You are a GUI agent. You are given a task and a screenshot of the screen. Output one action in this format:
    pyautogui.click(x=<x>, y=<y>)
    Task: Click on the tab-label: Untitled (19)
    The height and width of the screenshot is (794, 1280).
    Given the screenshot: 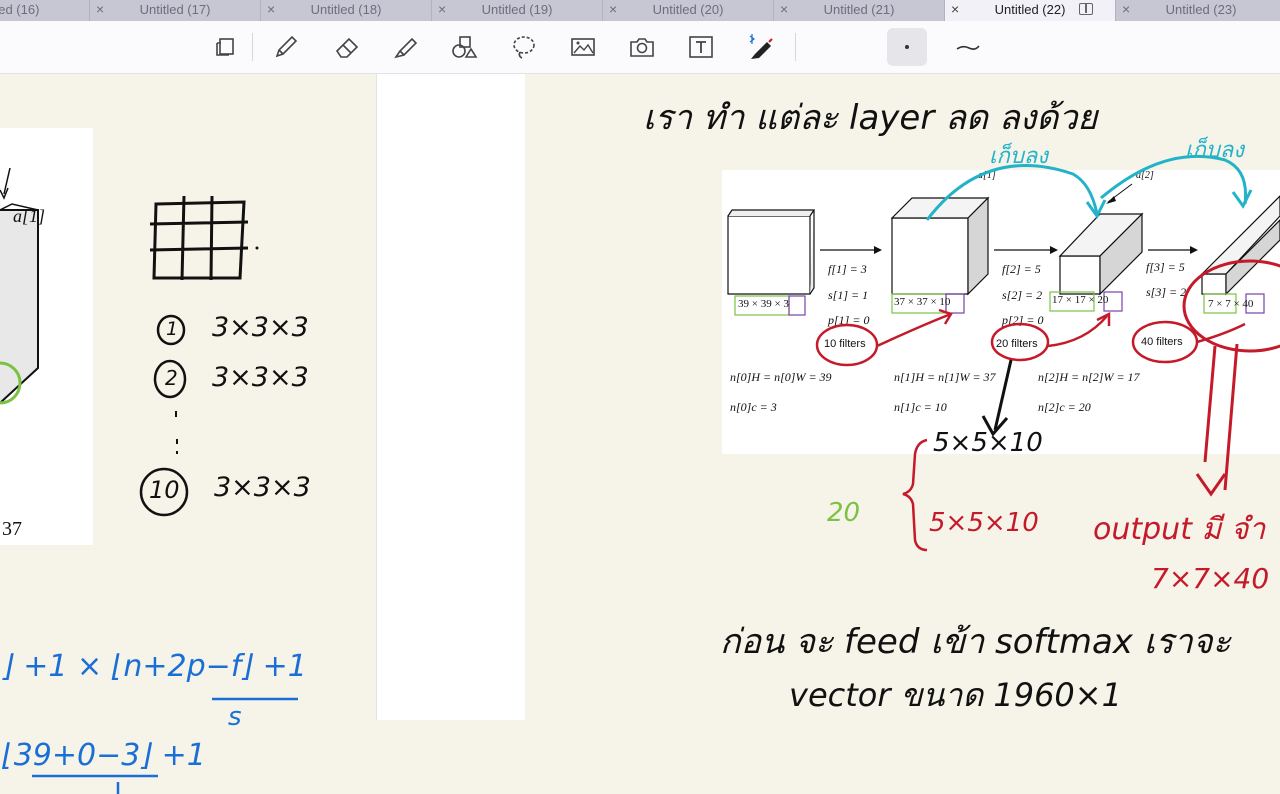 What is the action you would take?
    pyautogui.click(x=517, y=9)
    